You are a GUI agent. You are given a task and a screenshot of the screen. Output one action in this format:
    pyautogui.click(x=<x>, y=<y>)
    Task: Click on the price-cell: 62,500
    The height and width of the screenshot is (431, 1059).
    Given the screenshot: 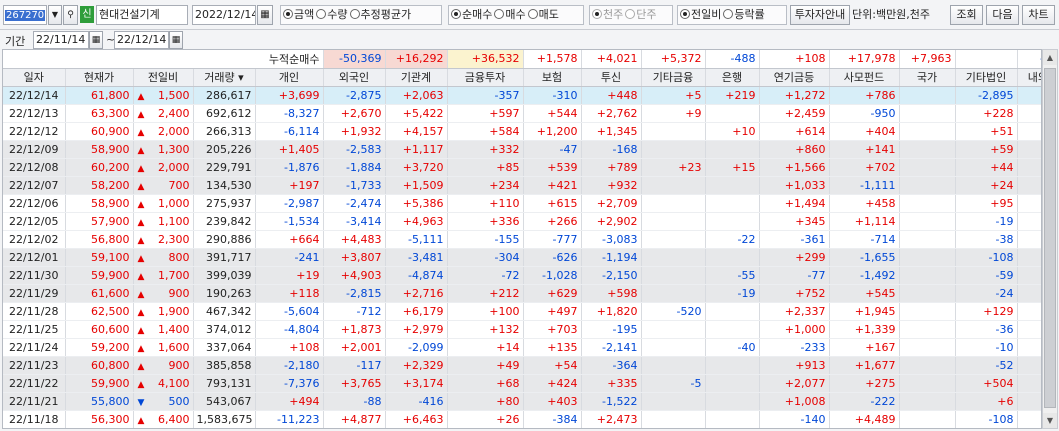 What is the action you would take?
    pyautogui.click(x=99, y=311)
    